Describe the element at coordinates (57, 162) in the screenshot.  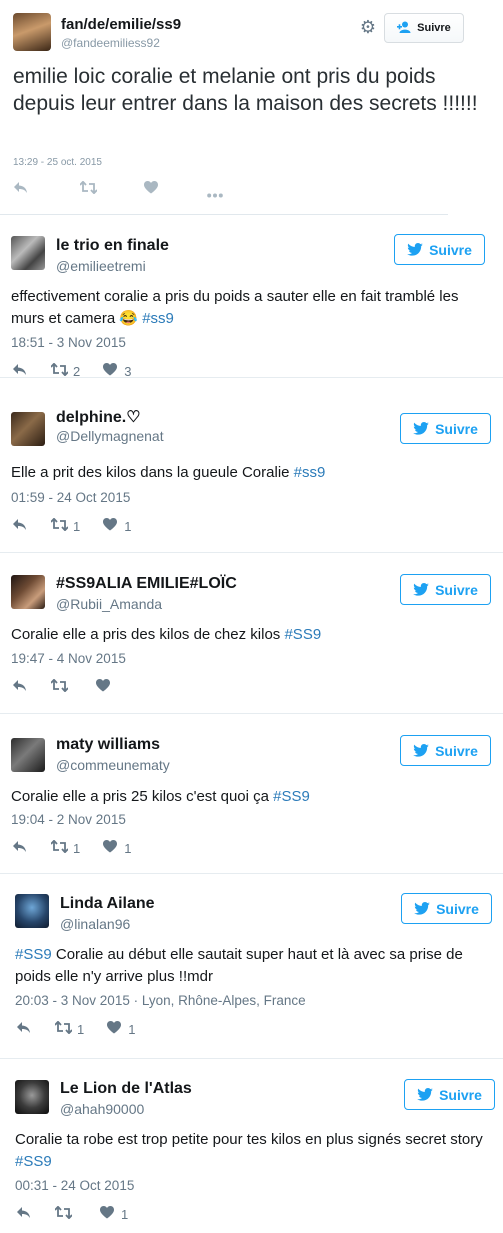
I see `timestamp: 13:29 - 25 oct. 2015` at that location.